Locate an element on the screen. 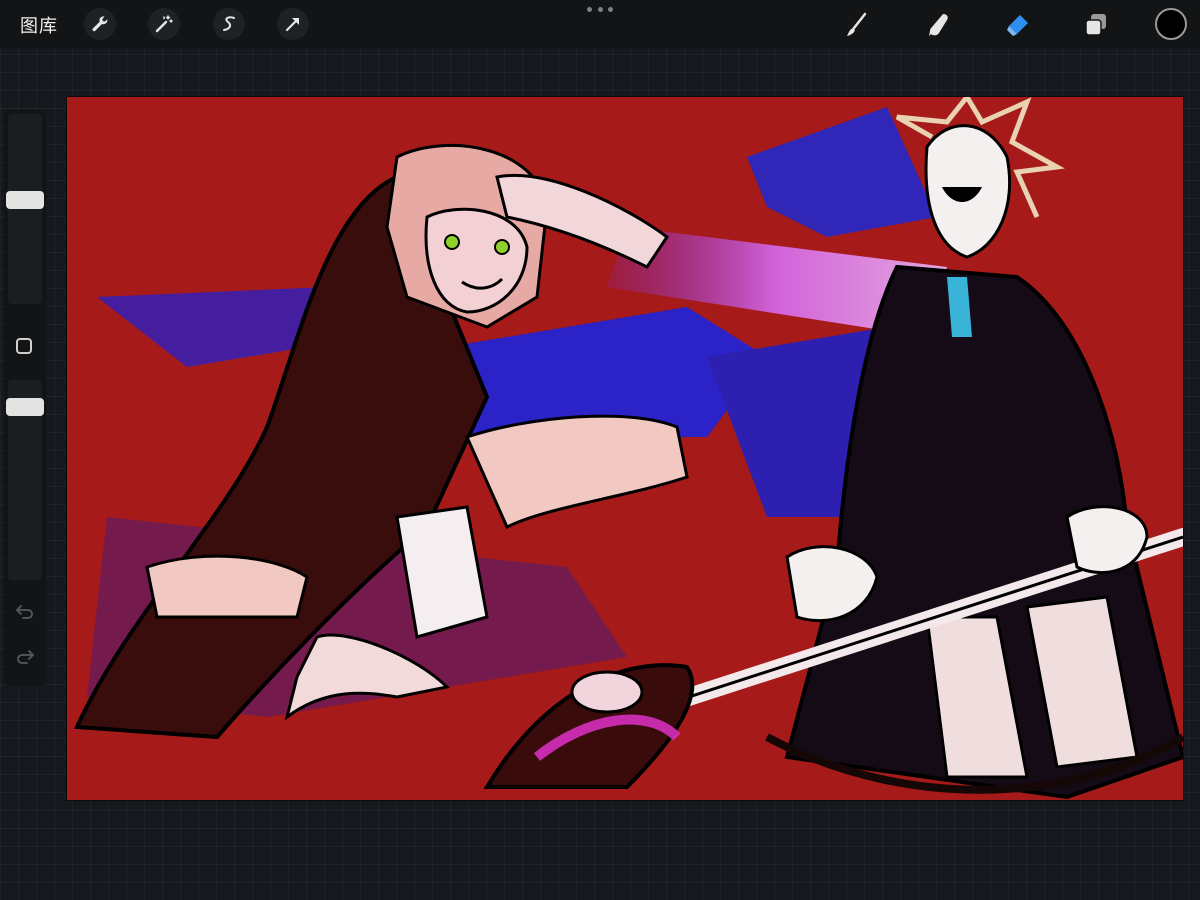 The image size is (1200, 900). brush-size-slider is located at coordinates (25, 209).